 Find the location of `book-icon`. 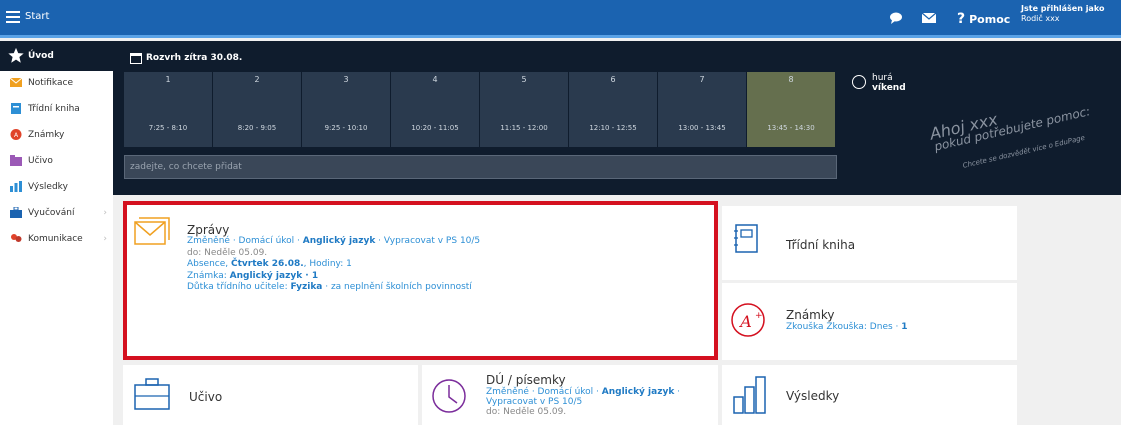

book-icon is located at coordinates (16, 108).